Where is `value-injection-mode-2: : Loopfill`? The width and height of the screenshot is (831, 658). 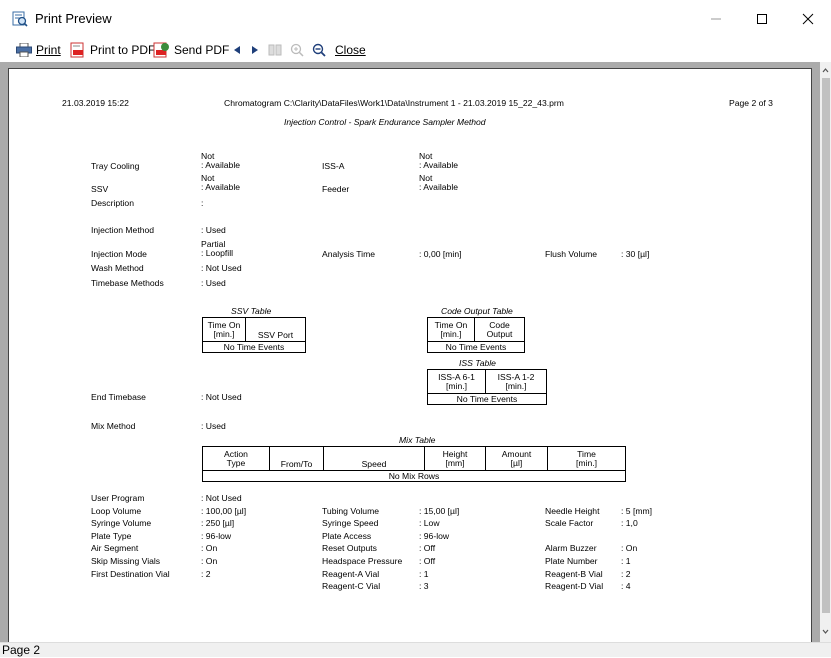
value-injection-mode-2: : Loopfill is located at coordinates (217, 253).